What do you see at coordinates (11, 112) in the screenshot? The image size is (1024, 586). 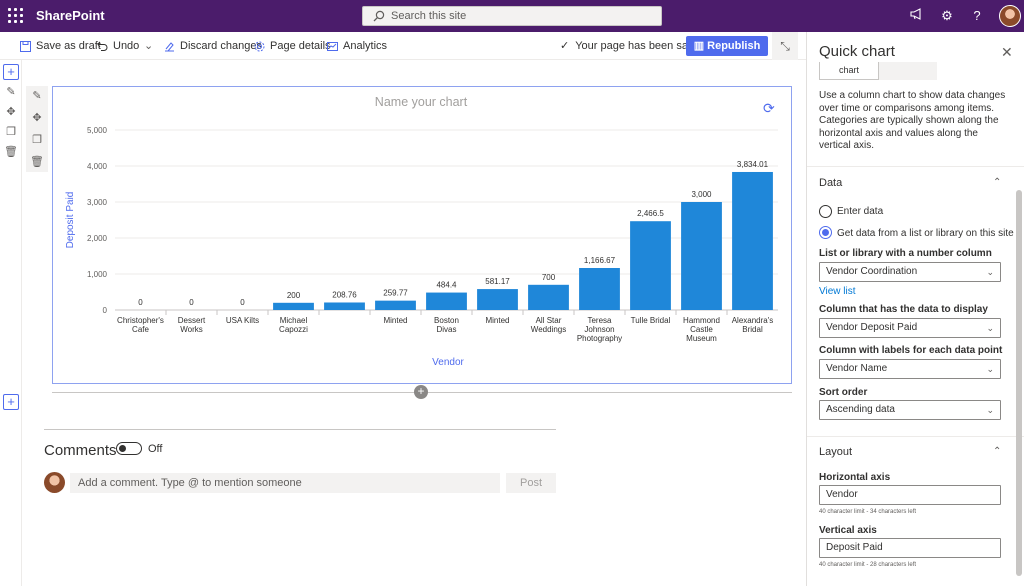 I see `move-section-icon: ✥` at bounding box center [11, 112].